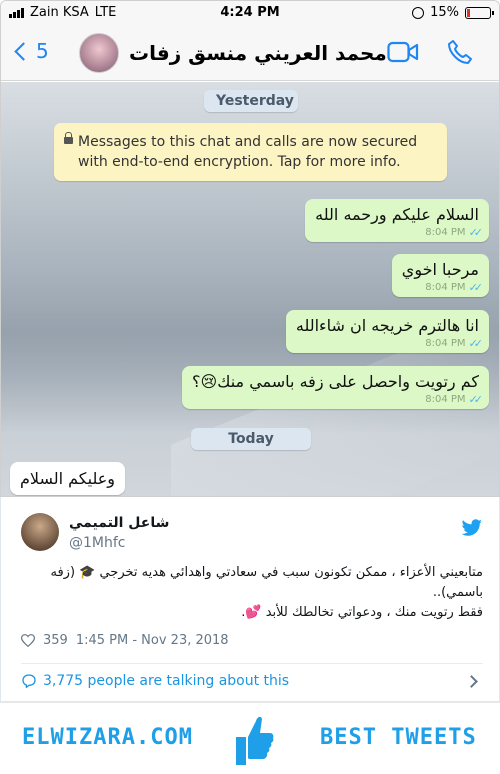 This screenshot has height=774, width=500. I want to click on like-count: 359, so click(55, 640).